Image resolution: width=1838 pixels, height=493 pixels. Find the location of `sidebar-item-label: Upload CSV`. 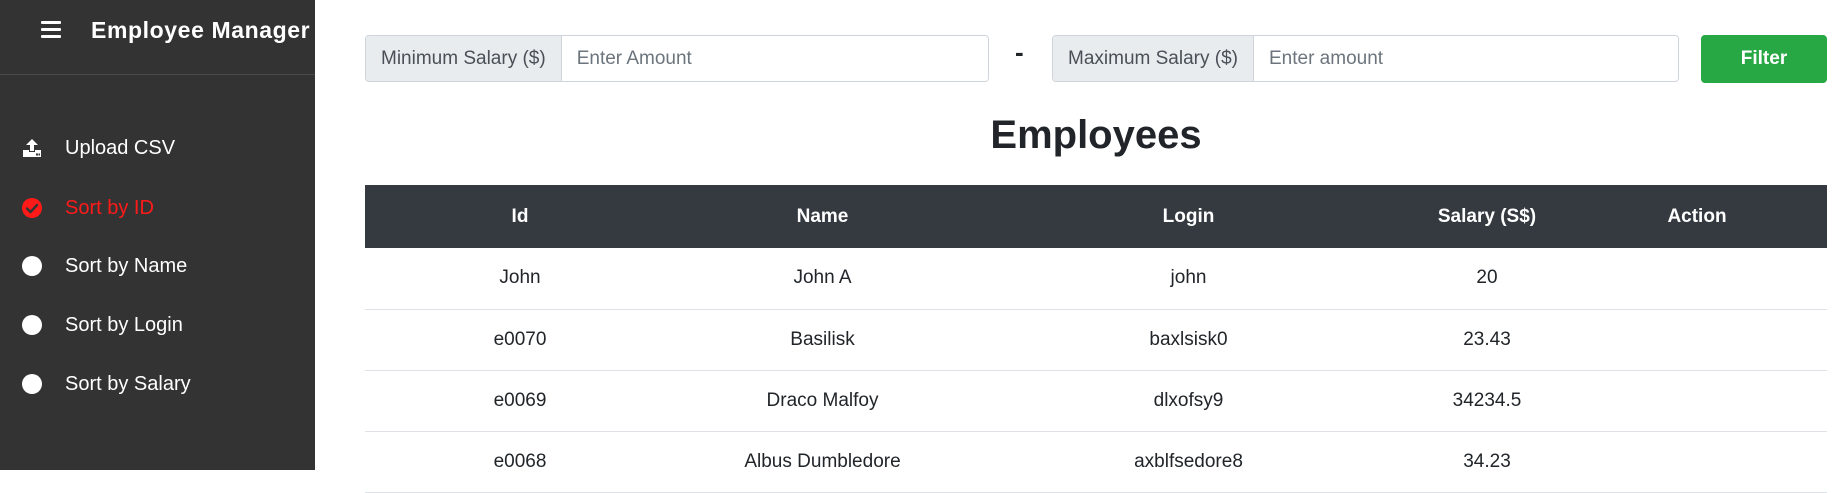

sidebar-item-label: Upload CSV is located at coordinates (120, 147).